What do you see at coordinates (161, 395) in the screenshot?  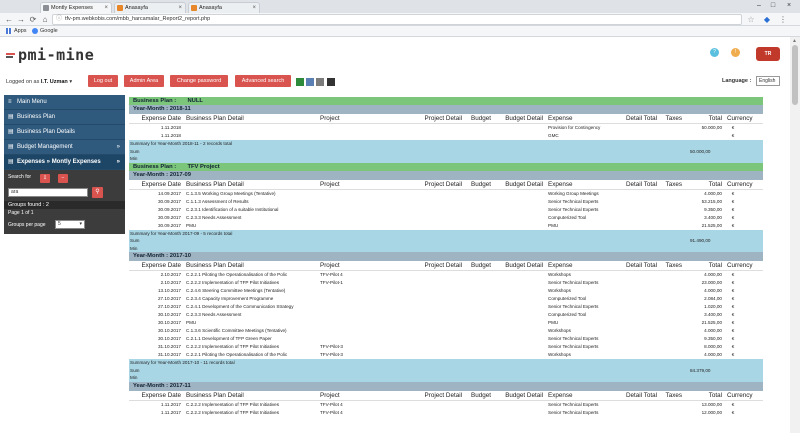 I see `column-header: Expense Date` at bounding box center [161, 395].